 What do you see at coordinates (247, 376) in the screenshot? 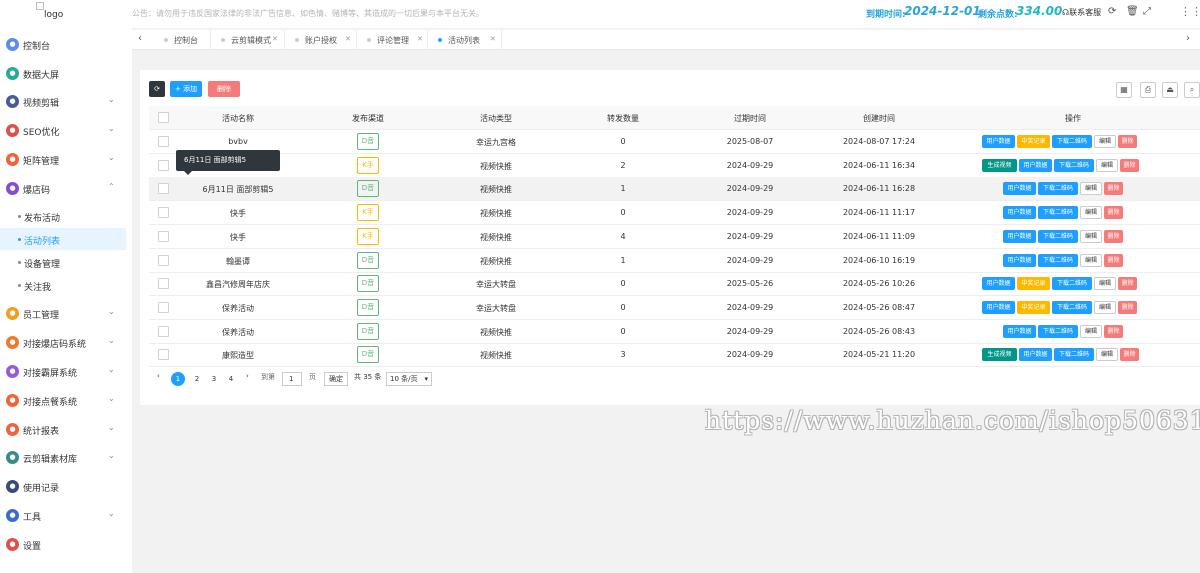
I see `page-next-icon: ›` at bounding box center [247, 376].